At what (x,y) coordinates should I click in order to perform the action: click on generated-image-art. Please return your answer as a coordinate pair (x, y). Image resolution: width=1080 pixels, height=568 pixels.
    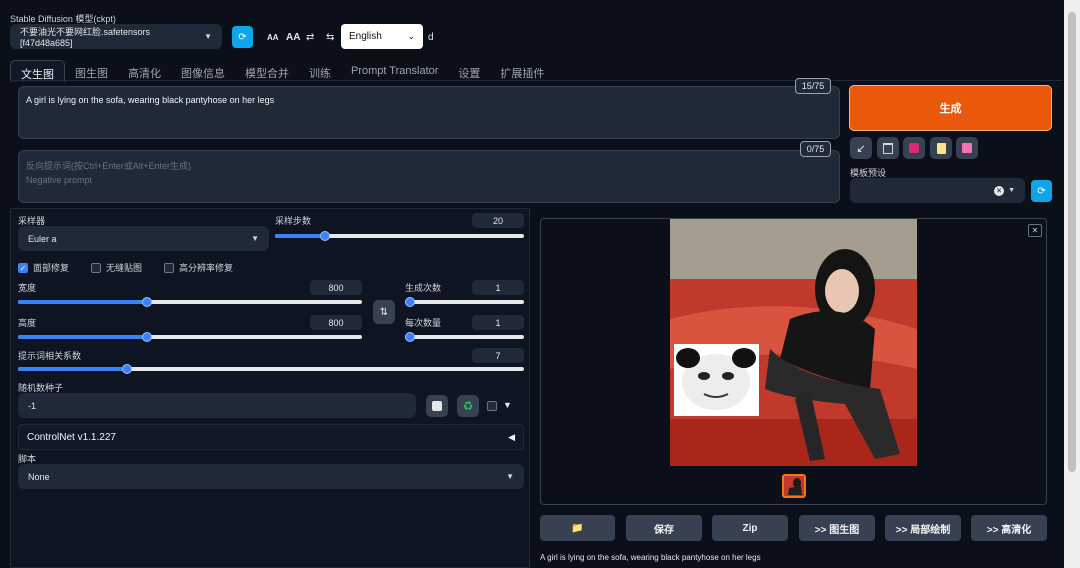
    Looking at the image, I should click on (793, 342).